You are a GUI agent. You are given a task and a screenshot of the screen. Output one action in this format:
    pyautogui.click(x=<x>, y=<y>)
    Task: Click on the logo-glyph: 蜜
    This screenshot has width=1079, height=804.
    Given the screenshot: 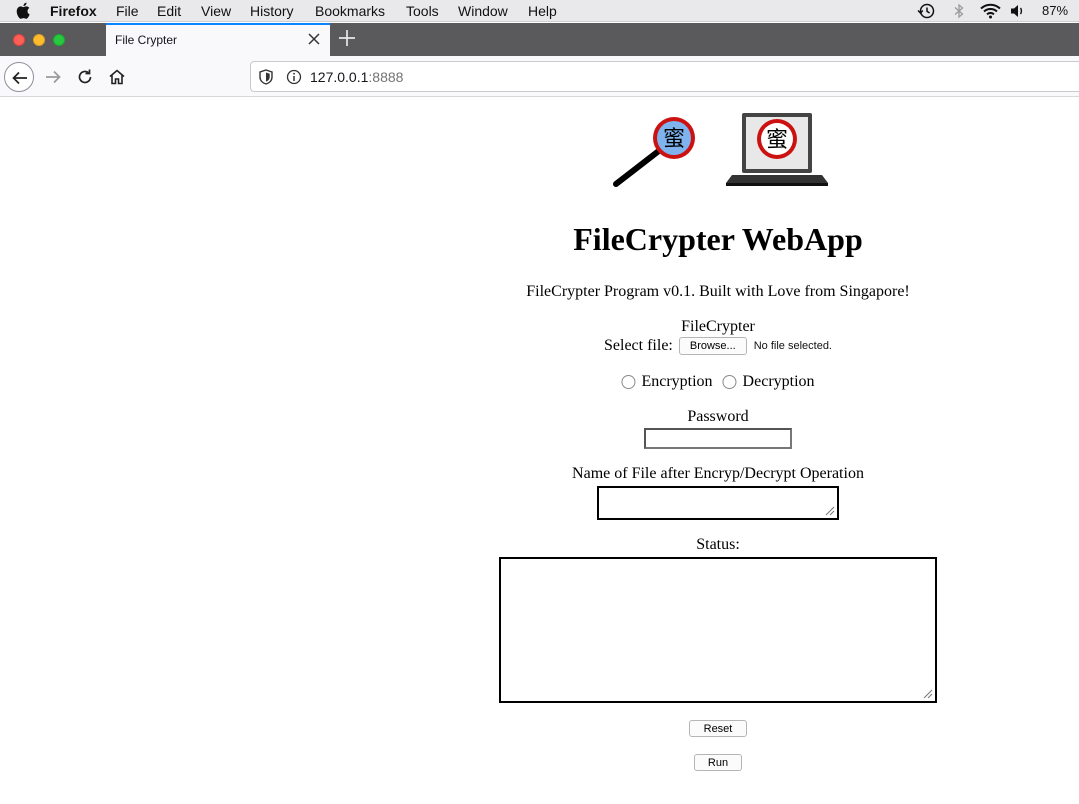 What is the action you would take?
    pyautogui.click(x=674, y=139)
    